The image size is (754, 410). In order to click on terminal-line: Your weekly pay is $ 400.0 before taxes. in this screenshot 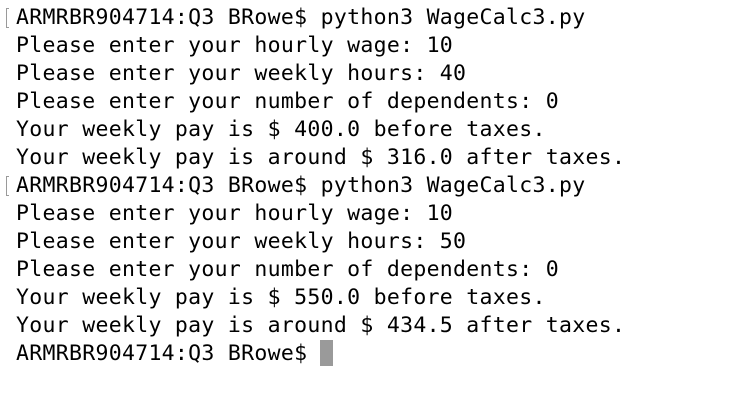, I will do `click(281, 129)`.